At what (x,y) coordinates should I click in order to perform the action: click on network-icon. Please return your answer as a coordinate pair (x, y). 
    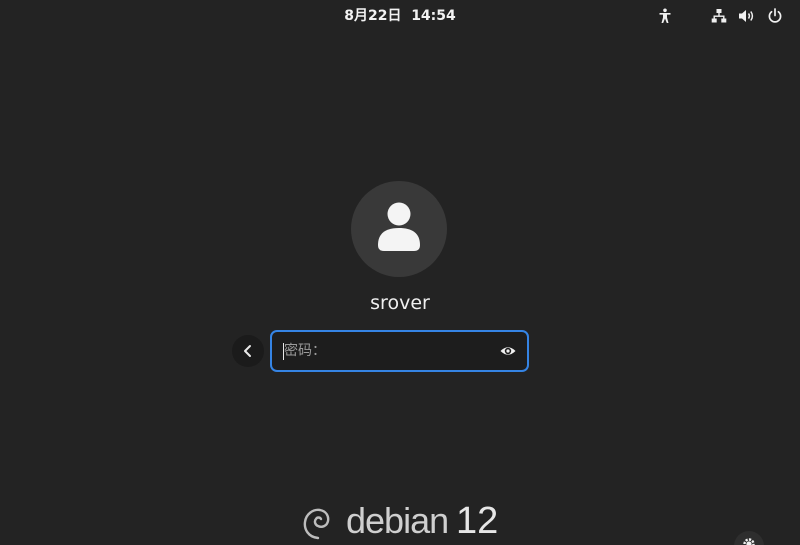
    Looking at the image, I should click on (719, 16).